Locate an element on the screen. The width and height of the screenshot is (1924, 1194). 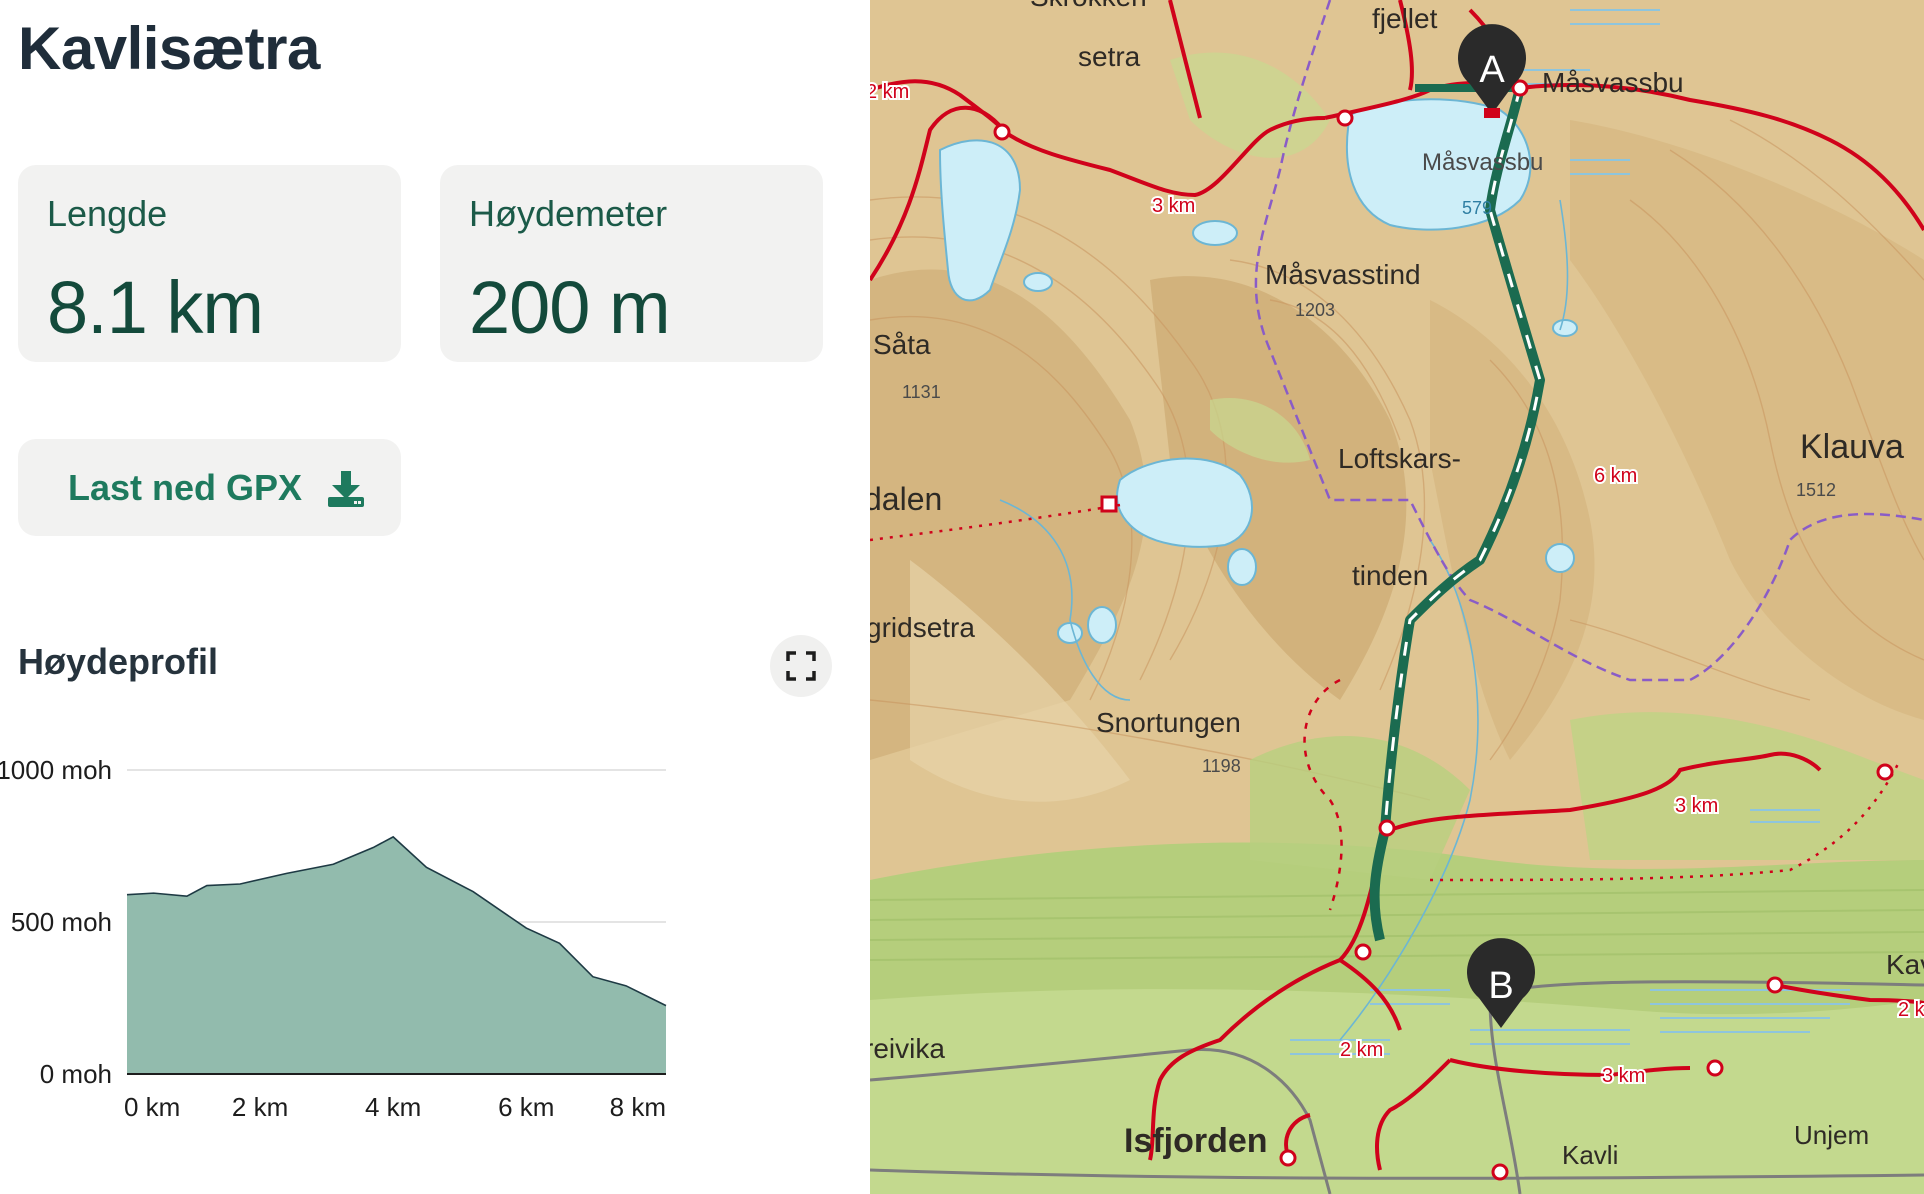
elevation-card: Høydemeter 200 m is located at coordinates (631, 263).